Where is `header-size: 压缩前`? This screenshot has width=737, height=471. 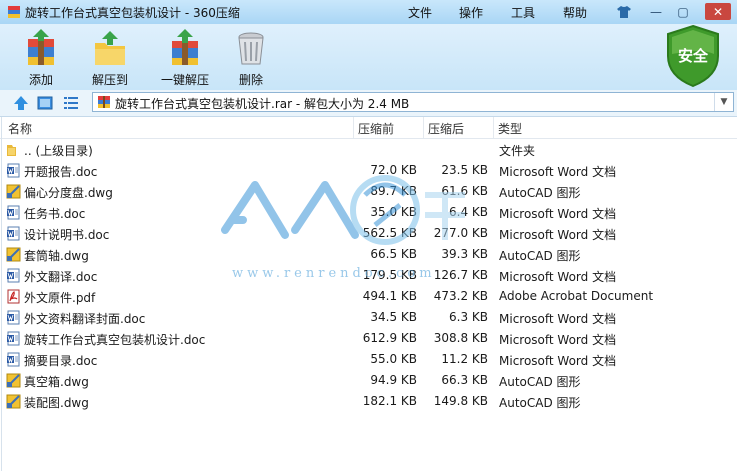 header-size: 压缩前 is located at coordinates (376, 128).